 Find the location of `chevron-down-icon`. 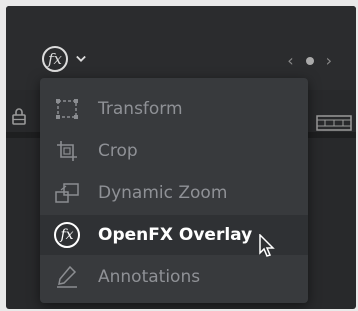

chevron-down-icon is located at coordinates (81, 59).